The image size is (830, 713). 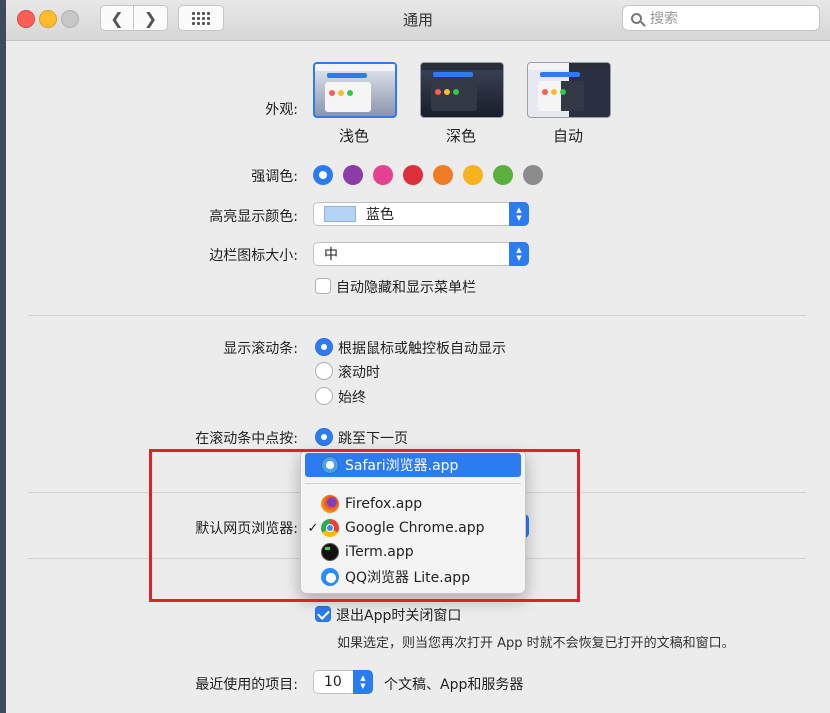 What do you see at coordinates (313, 528) in the screenshot?
I see `checkmark-icon: ✓` at bounding box center [313, 528].